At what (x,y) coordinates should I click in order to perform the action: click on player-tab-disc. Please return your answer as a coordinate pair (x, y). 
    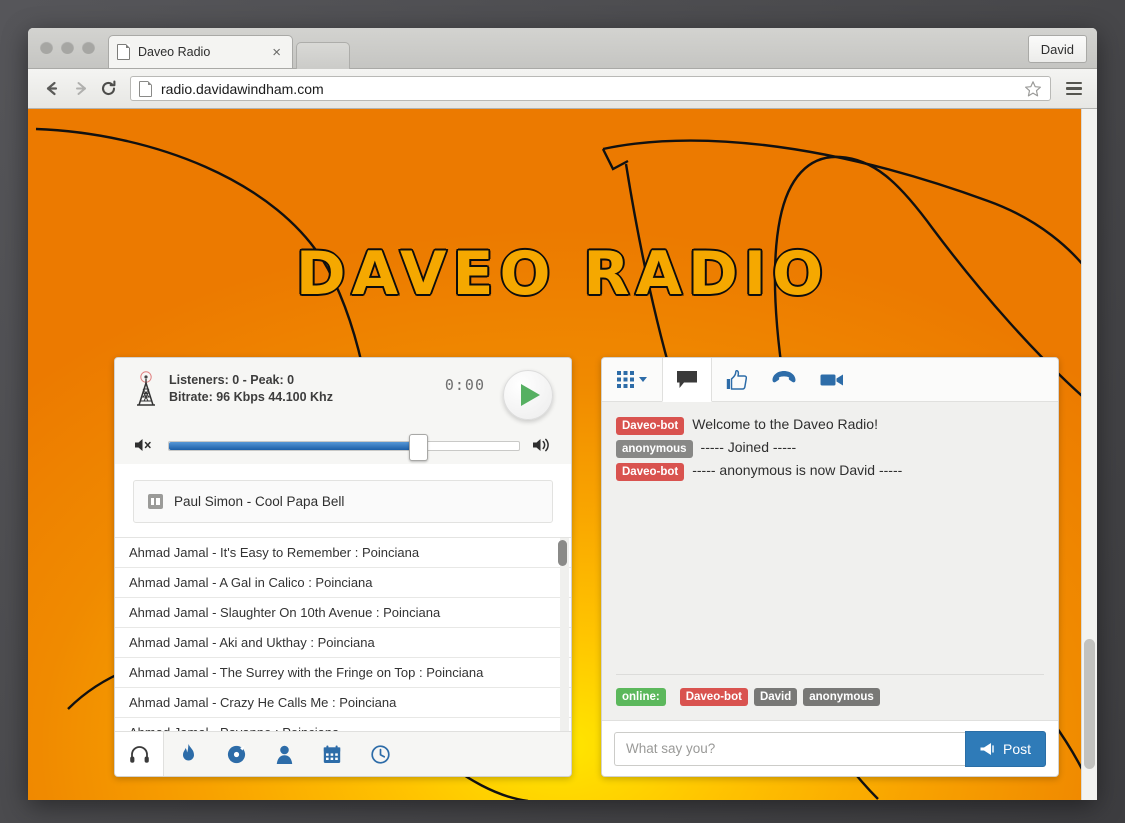
    Looking at the image, I should click on (236, 754).